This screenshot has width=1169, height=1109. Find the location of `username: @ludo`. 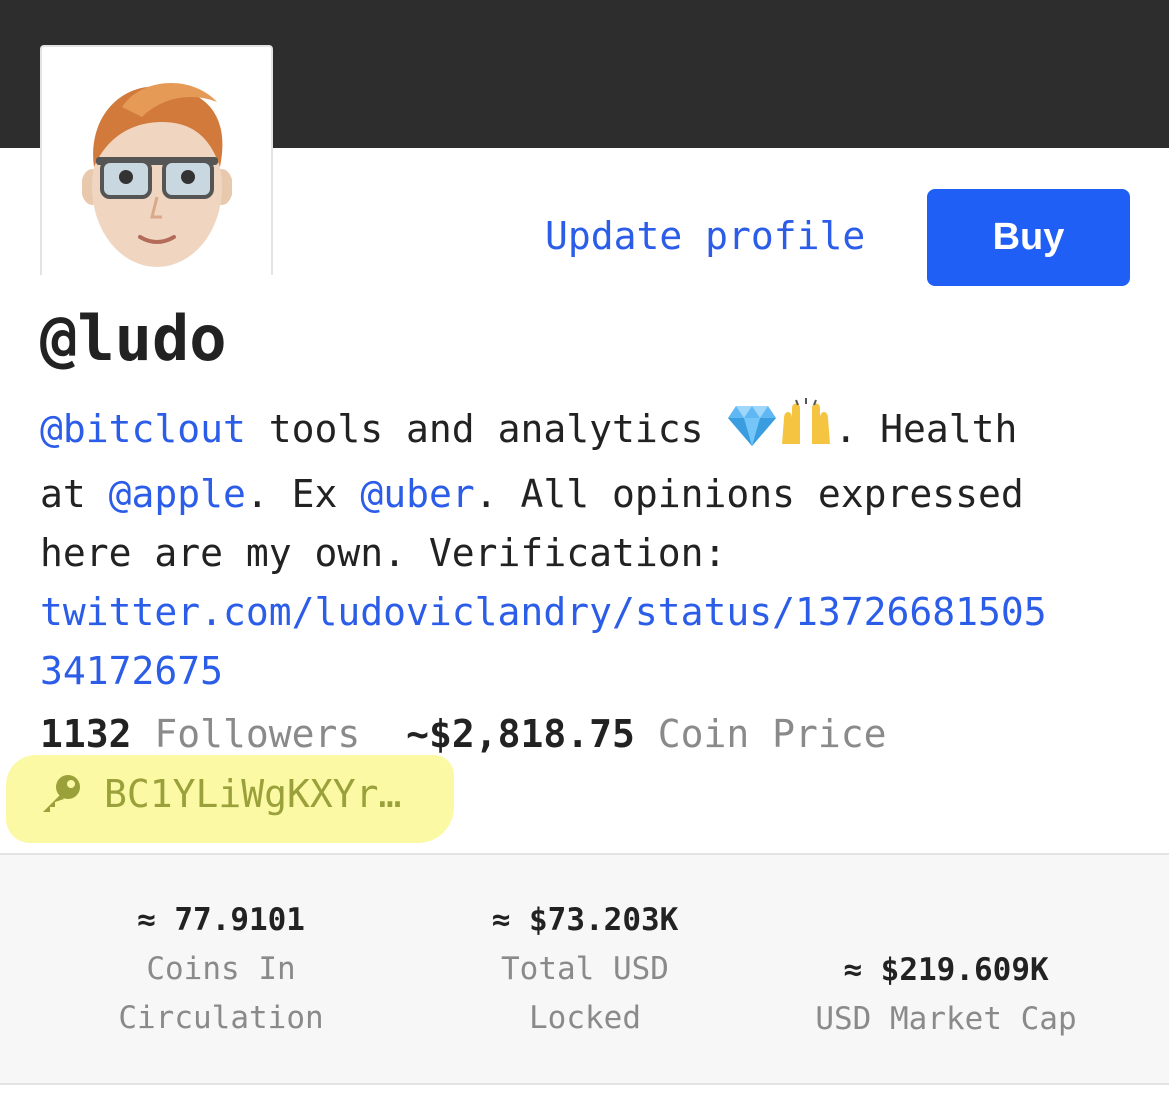

username: @ludo is located at coordinates (133, 338).